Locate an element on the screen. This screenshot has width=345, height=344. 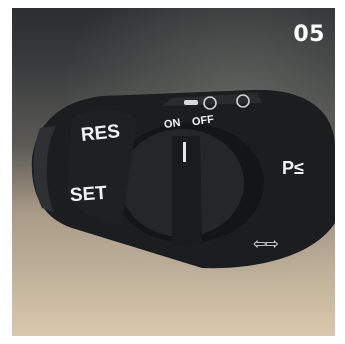
rotary-switch-indicator is located at coordinates (184, 152).